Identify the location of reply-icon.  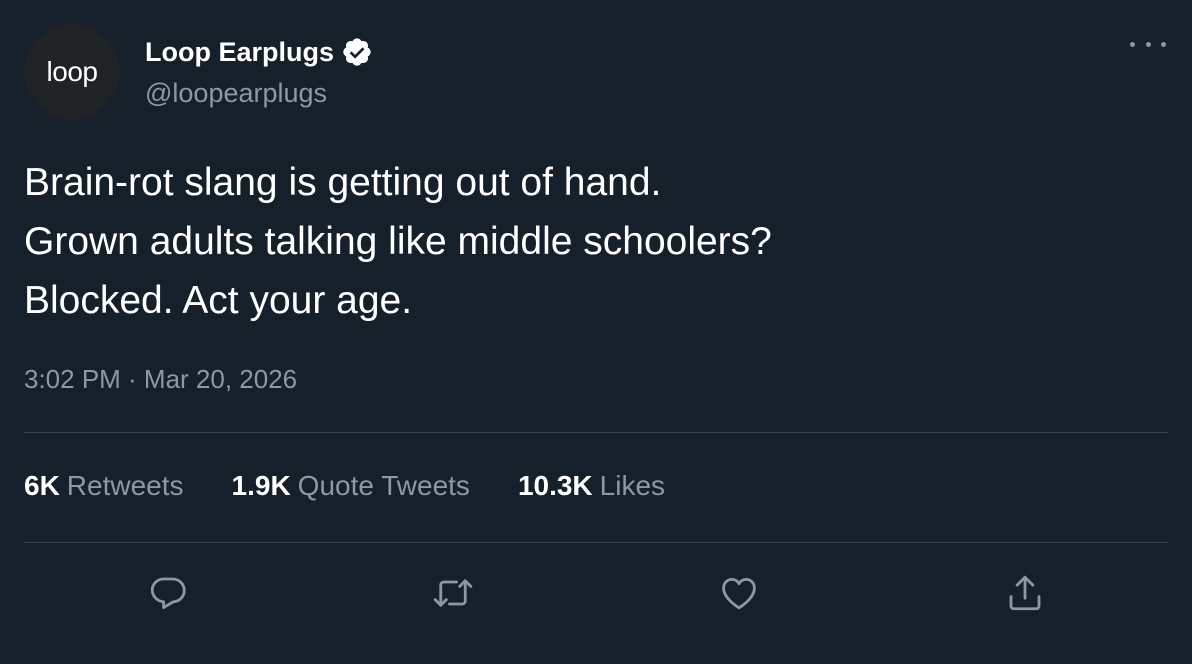
(168, 593).